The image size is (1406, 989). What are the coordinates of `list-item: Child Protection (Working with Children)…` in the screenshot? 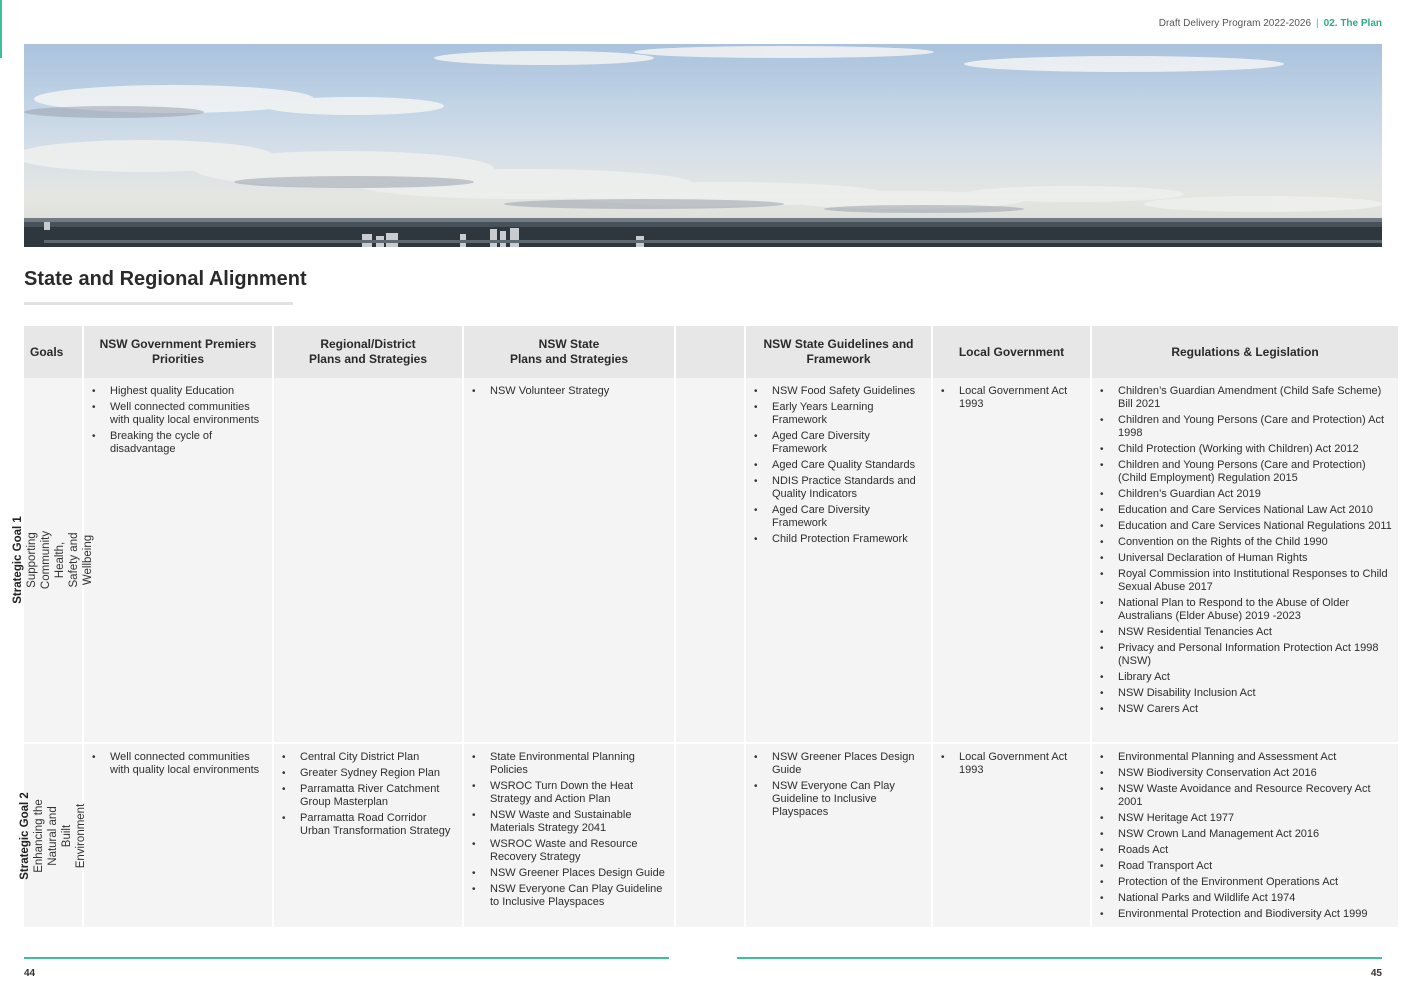 It's located at (1245, 449).